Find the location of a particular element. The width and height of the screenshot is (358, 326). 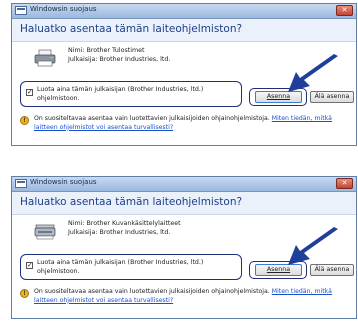

device-name: Nimi: Brother Kuvankäsittelylaitteet is located at coordinates (124, 223).